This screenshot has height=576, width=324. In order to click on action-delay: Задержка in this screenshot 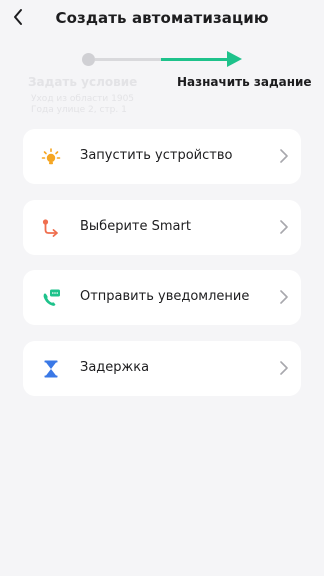, I will do `click(162, 368)`.